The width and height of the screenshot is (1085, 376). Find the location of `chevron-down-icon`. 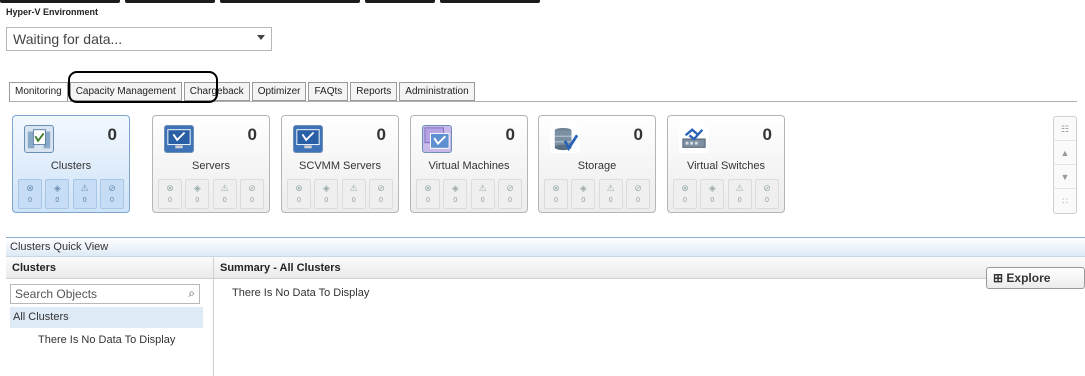

chevron-down-icon is located at coordinates (261, 37).